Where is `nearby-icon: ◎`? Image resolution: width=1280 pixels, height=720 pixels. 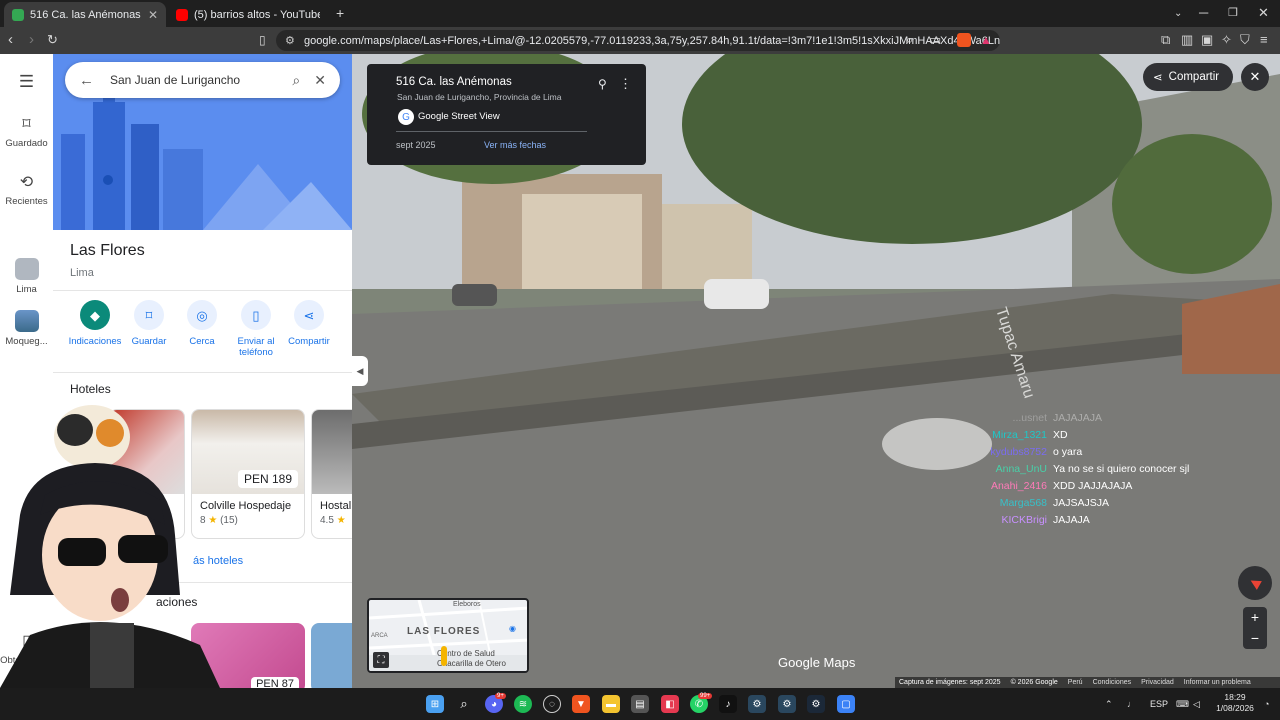
nearby-icon: ◎ is located at coordinates (202, 315).